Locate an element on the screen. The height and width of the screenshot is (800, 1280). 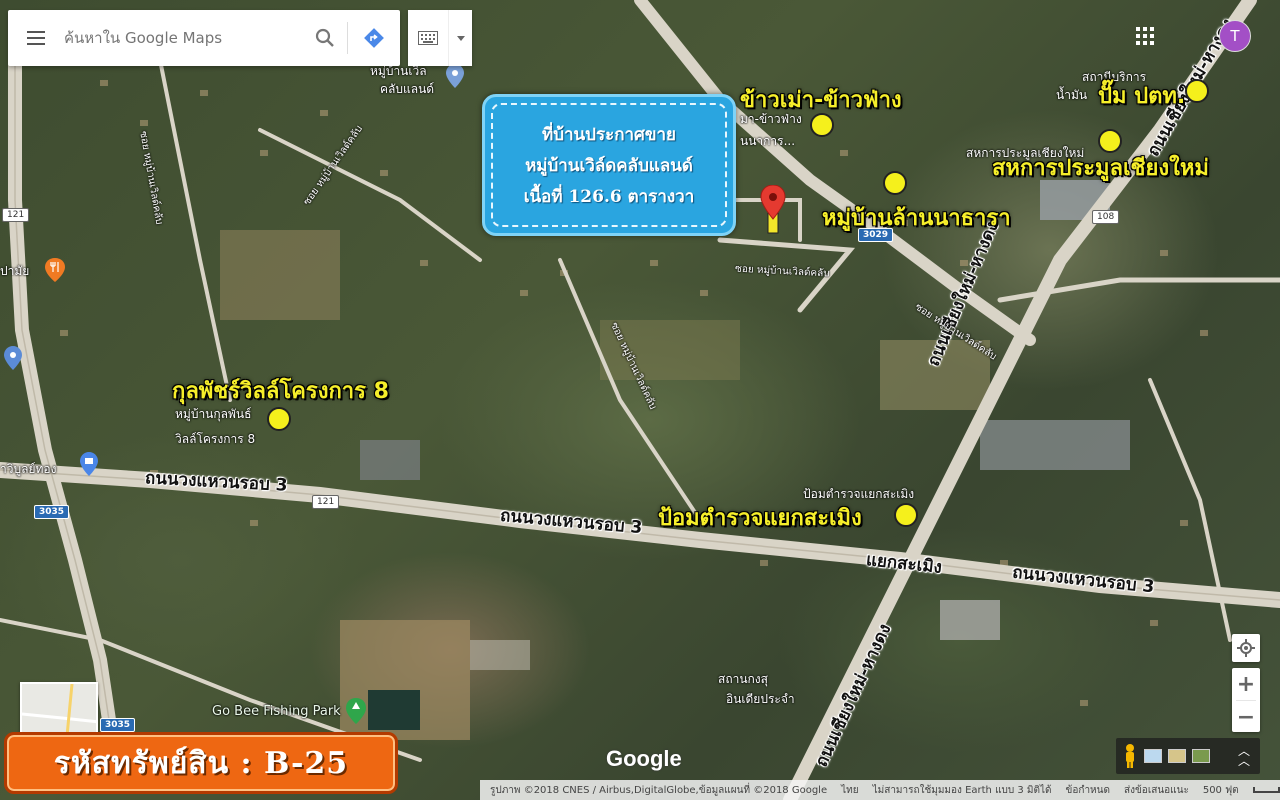
map-label: อินเดียประจำ is located at coordinates (760, 699).